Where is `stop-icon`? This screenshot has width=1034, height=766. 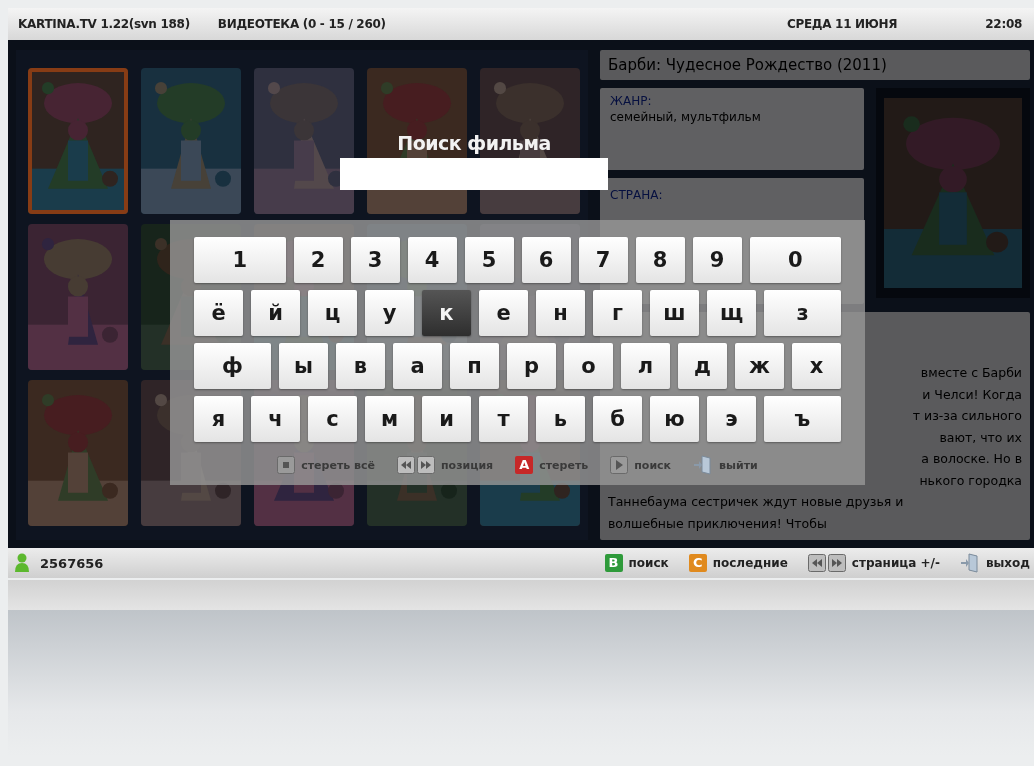 stop-icon is located at coordinates (286, 465).